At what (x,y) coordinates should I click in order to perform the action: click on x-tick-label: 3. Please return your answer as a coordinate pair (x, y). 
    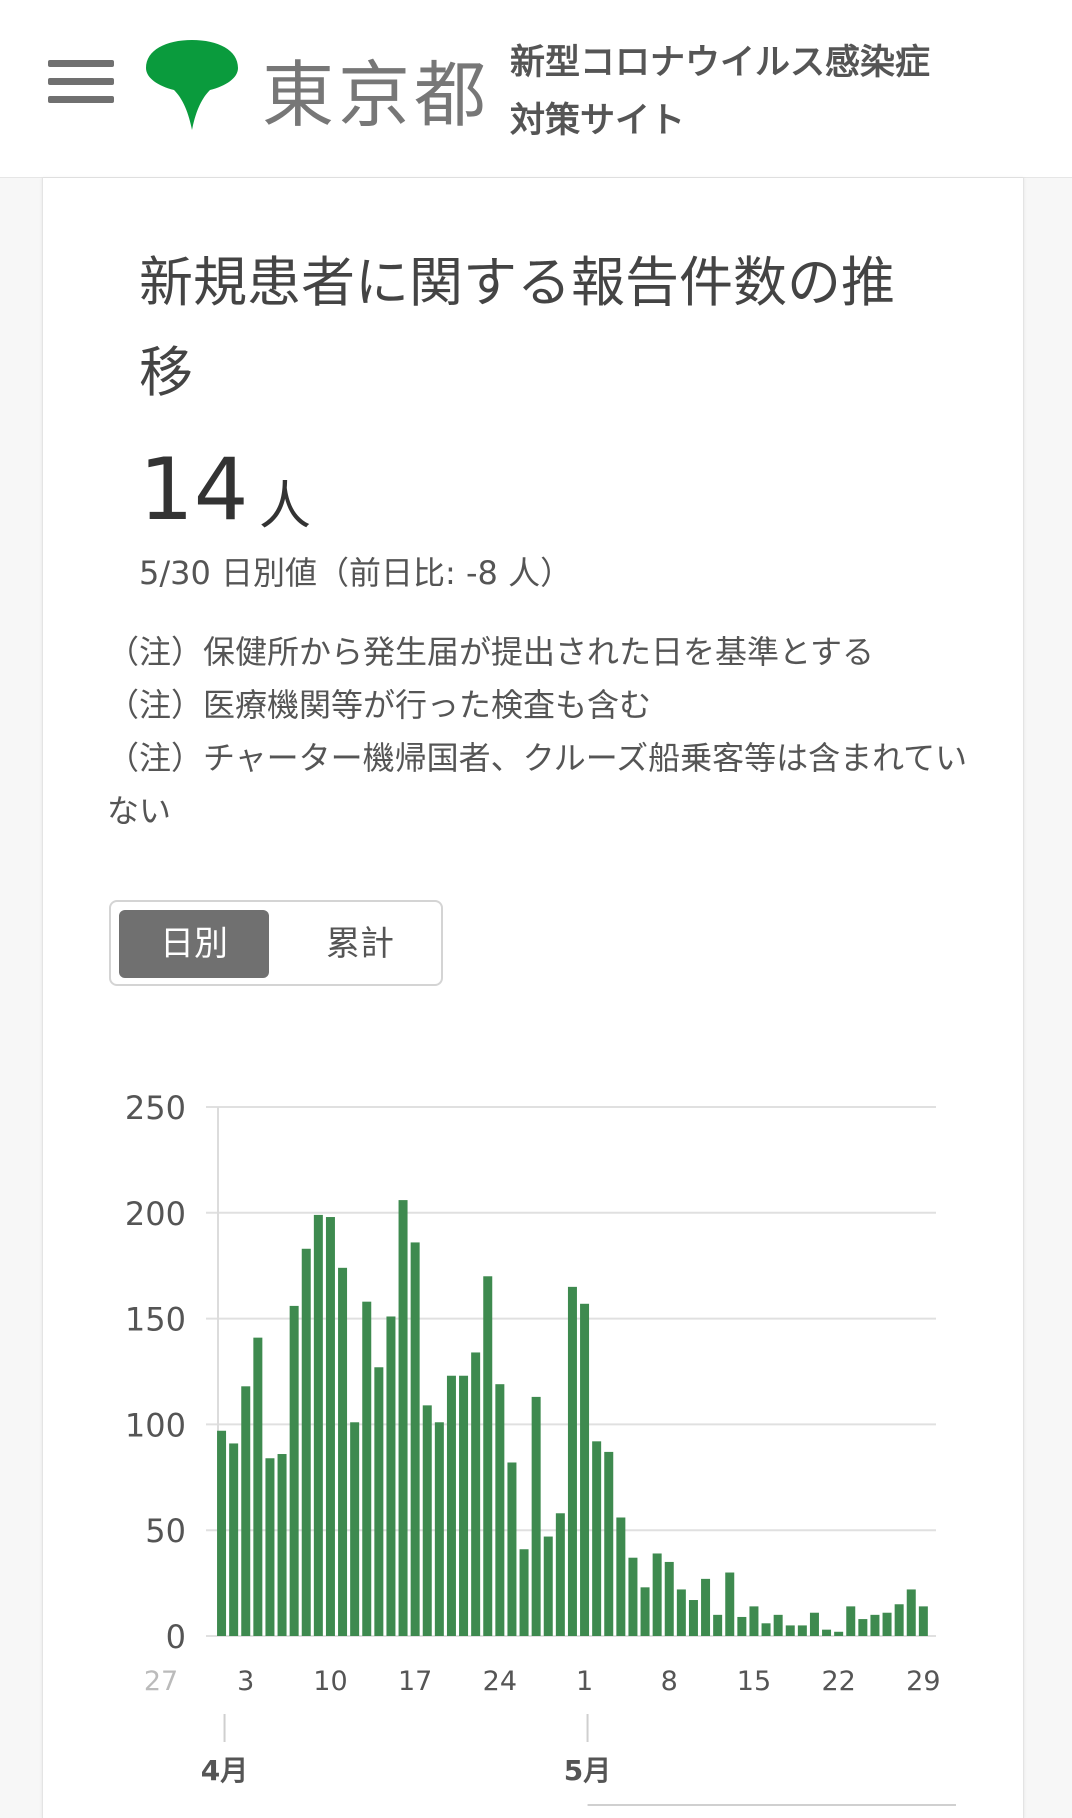
    Looking at the image, I should click on (245, 1681).